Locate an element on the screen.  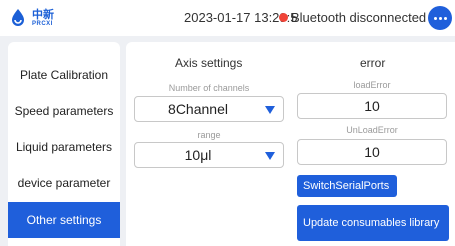
range-label: range is located at coordinates (209, 135).